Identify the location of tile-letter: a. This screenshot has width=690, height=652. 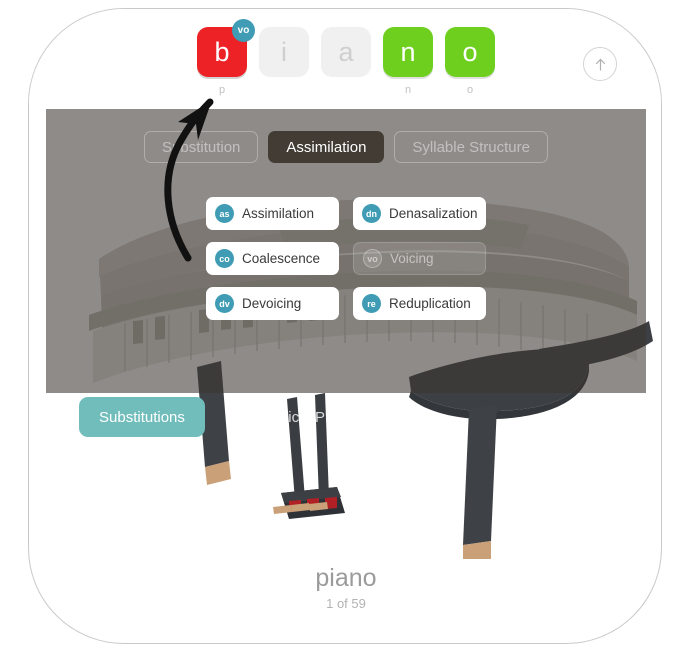
(346, 51).